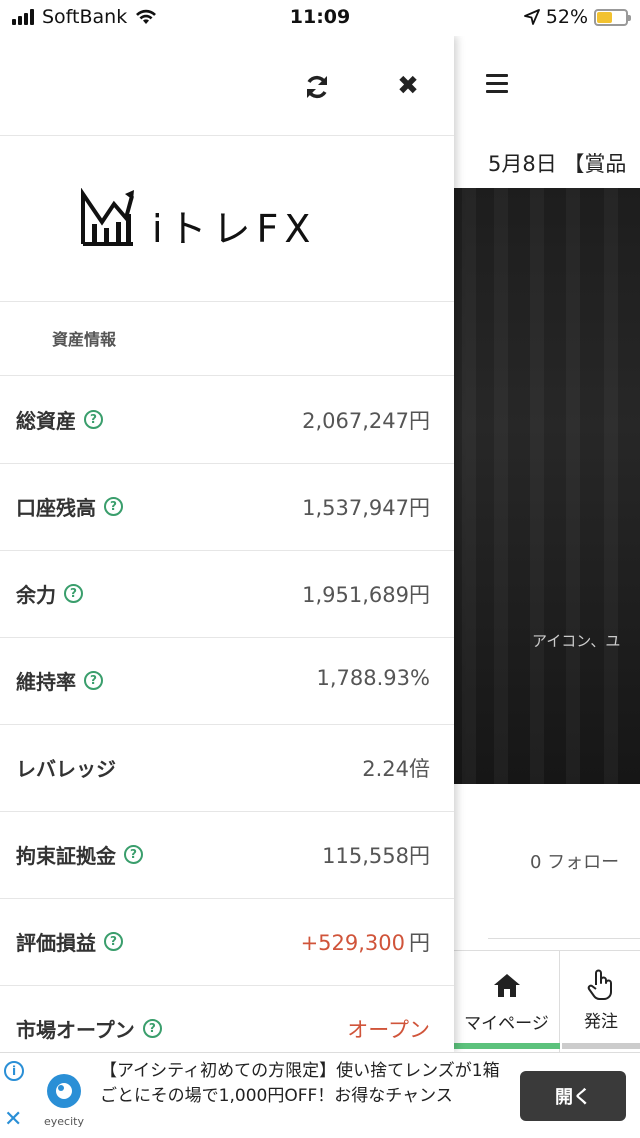  Describe the element at coordinates (75, 1030) in the screenshot. I see `row-label: 市場オープン` at that location.